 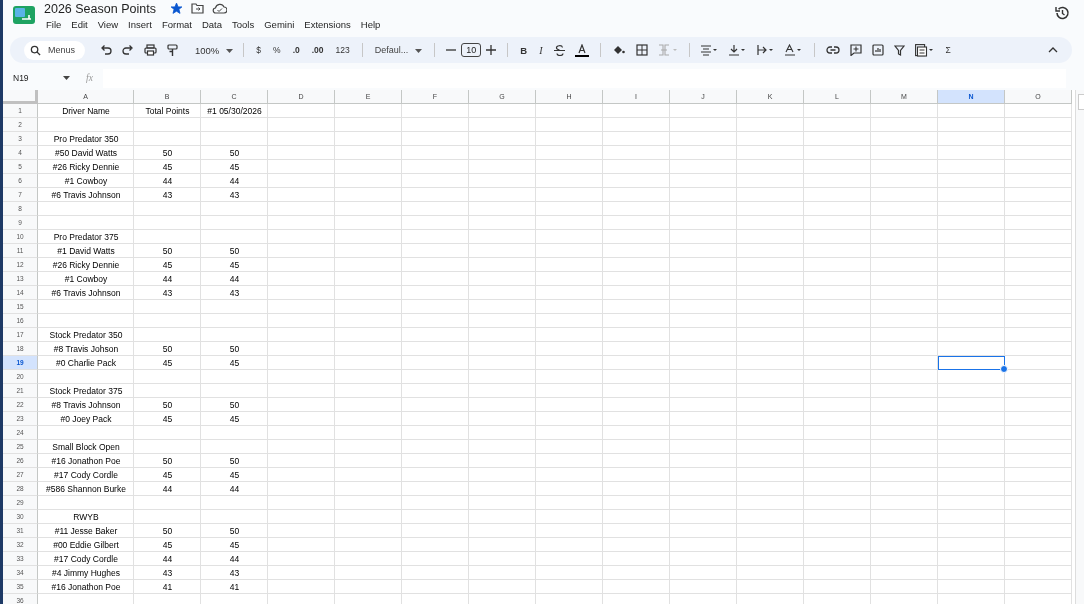 What do you see at coordinates (140, 24) in the screenshot?
I see `menu-item: Insert` at bounding box center [140, 24].